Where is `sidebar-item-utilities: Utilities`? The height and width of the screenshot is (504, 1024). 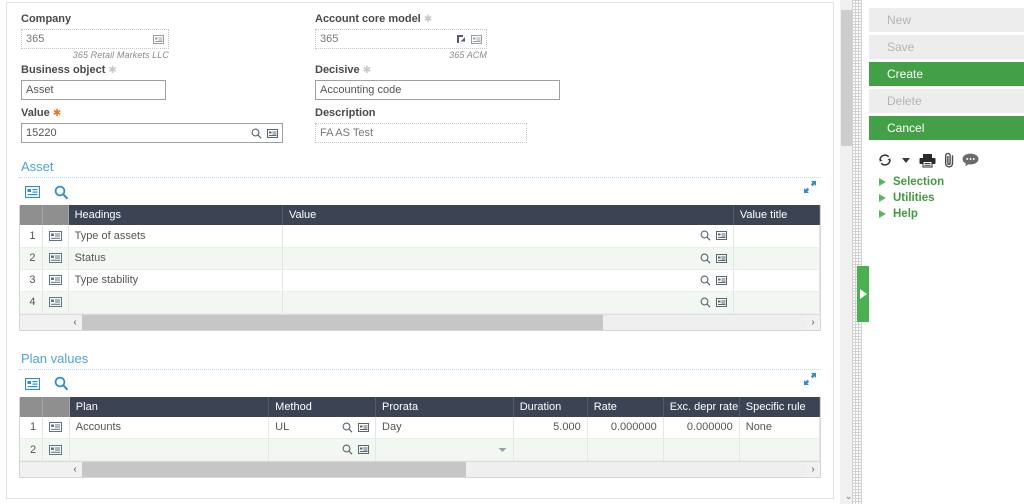
sidebar-item-utilities: Utilities is located at coordinates (946, 198).